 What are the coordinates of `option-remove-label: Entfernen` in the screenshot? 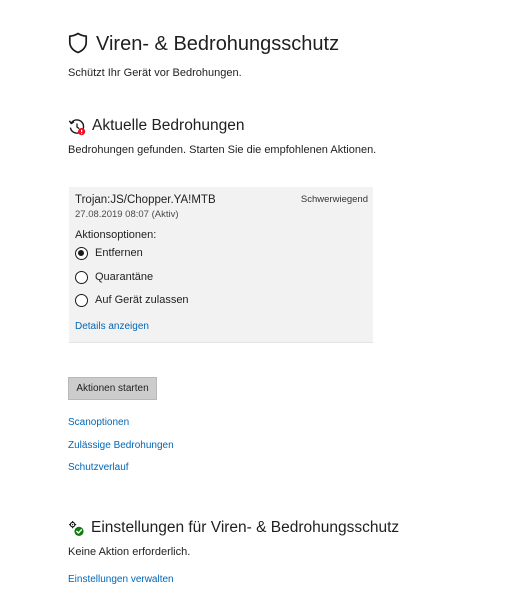 It's located at (119, 253).